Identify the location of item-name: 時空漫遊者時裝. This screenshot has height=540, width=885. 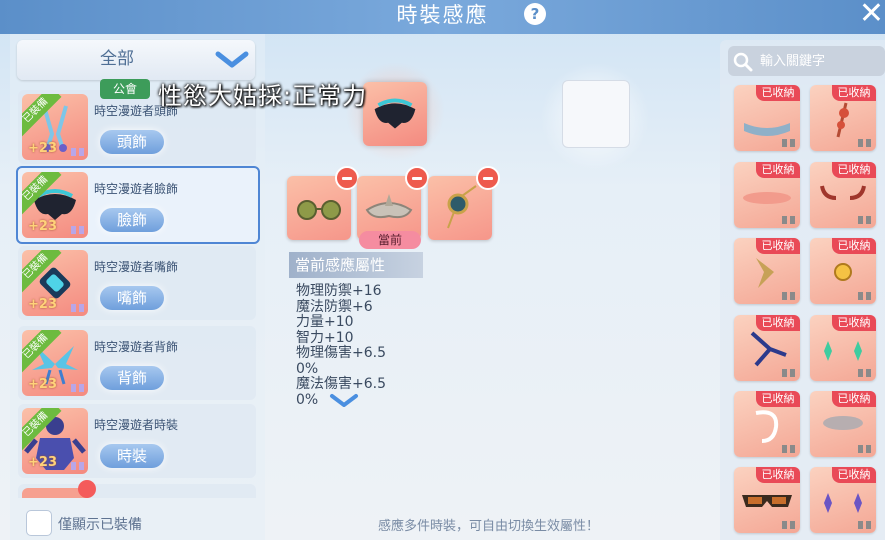
(136, 425).